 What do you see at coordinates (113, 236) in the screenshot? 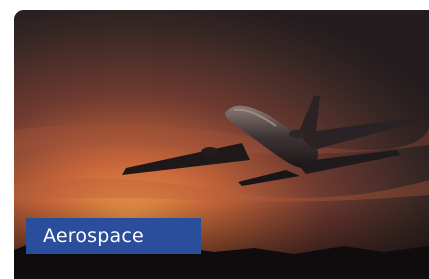
I see `category-label: Aerospace` at bounding box center [113, 236].